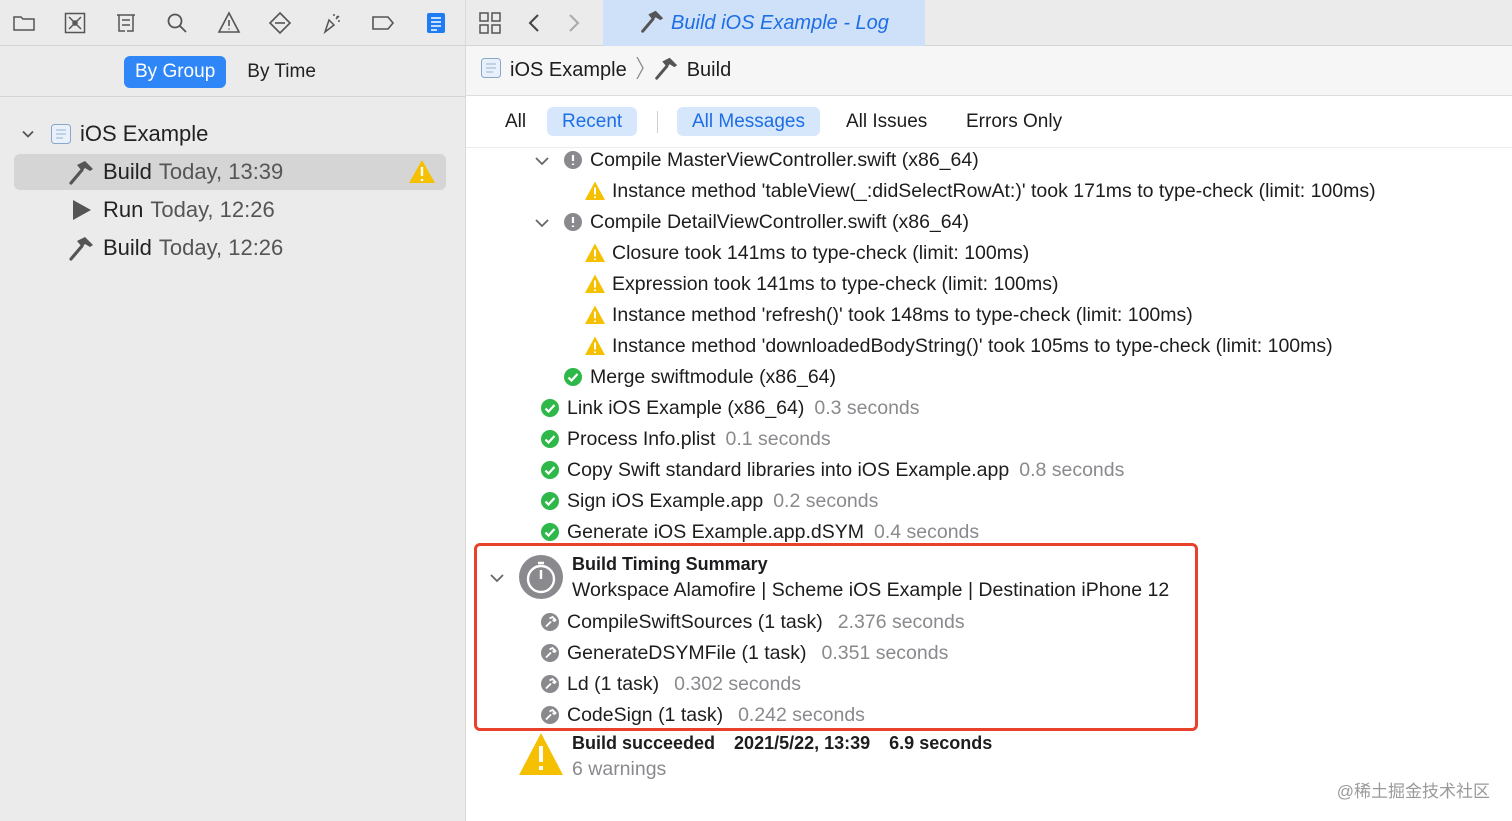 Image resolution: width=1512 pixels, height=821 pixels. Describe the element at coordinates (229, 23) in the screenshot. I see `issue-icon` at that location.